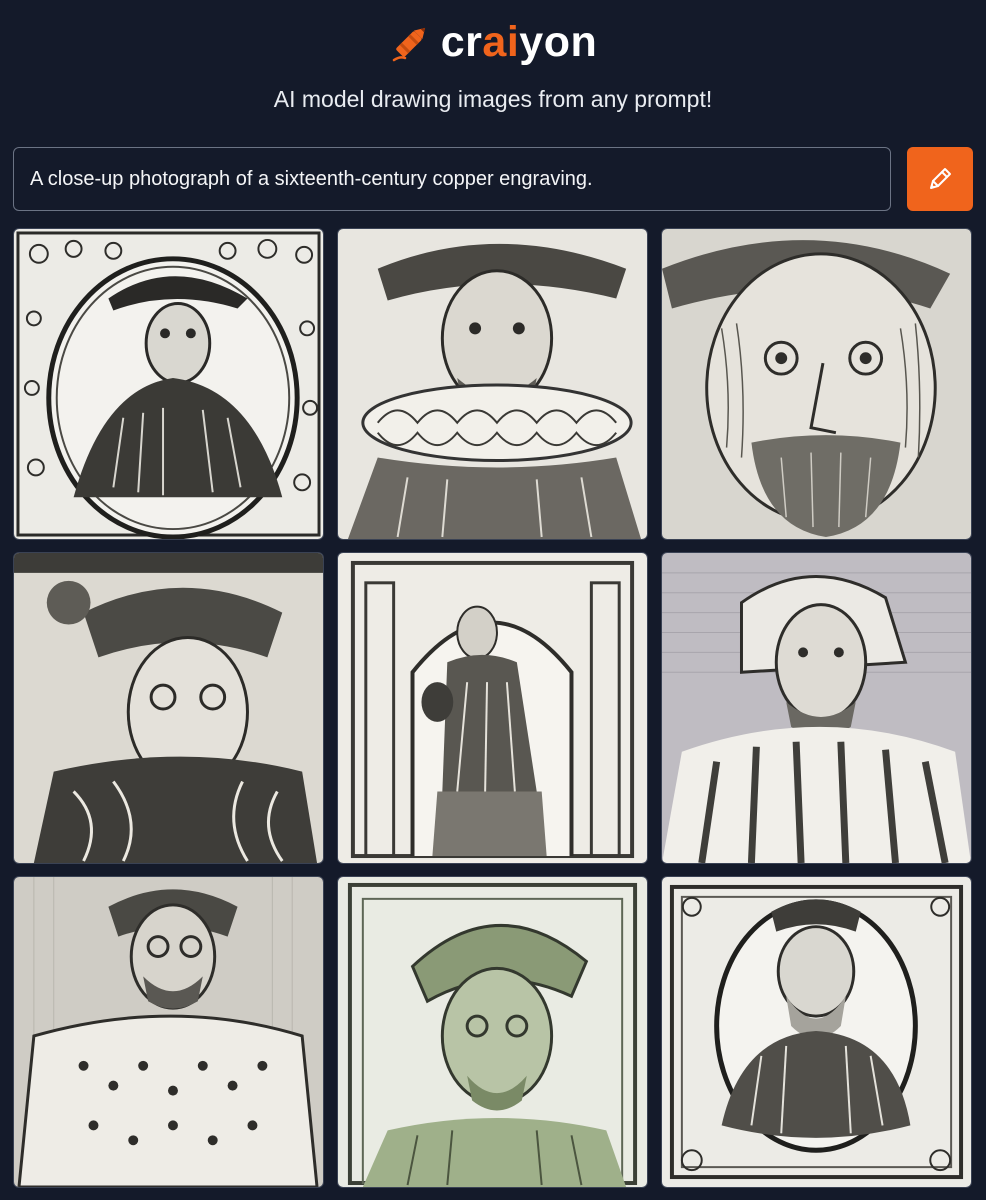  I want to click on prompt-input, so click(452, 179).